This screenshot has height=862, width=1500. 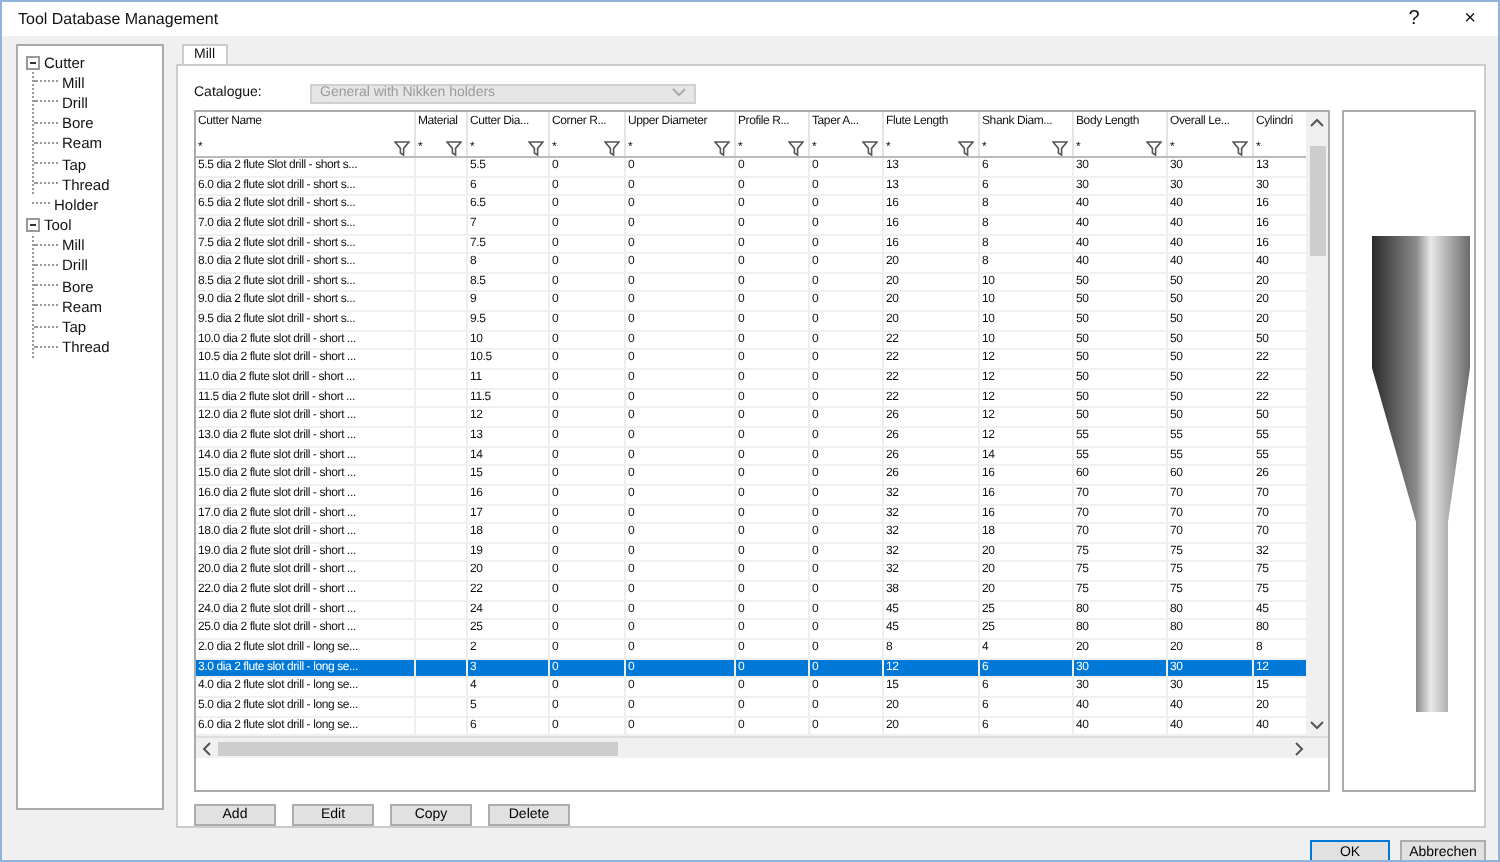 What do you see at coordinates (762, 747) in the screenshot?
I see `horizontal-scrollbar` at bounding box center [762, 747].